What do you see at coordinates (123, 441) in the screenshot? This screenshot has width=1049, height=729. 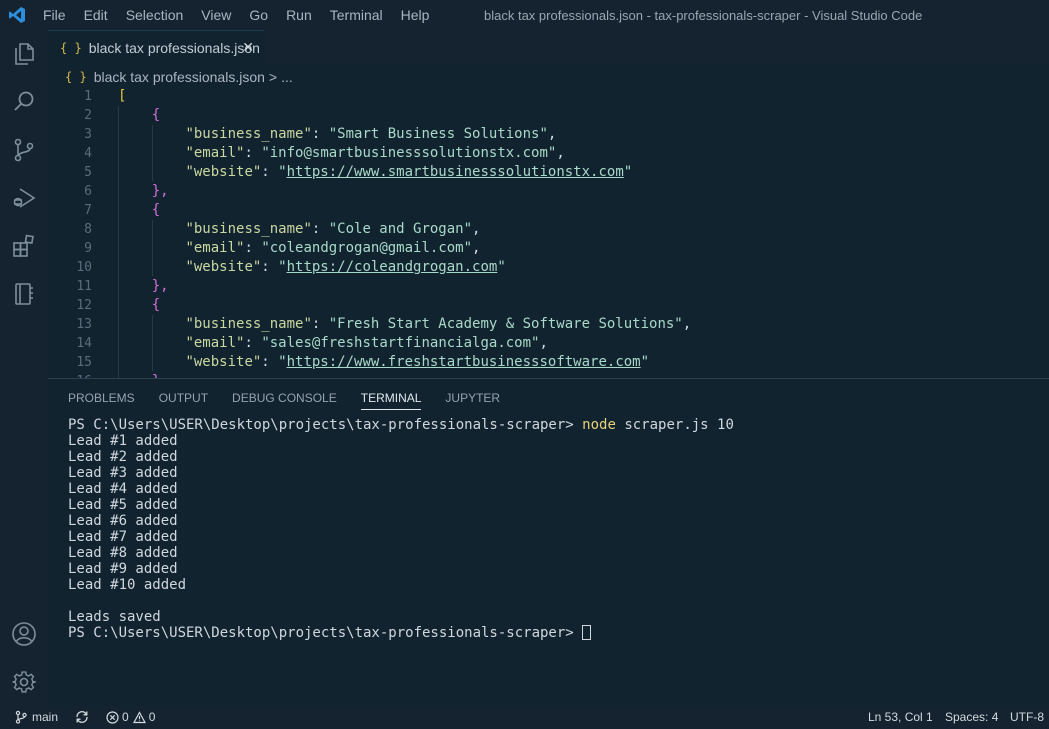 I see `terminal-output-line: Lead #1 added` at bounding box center [123, 441].